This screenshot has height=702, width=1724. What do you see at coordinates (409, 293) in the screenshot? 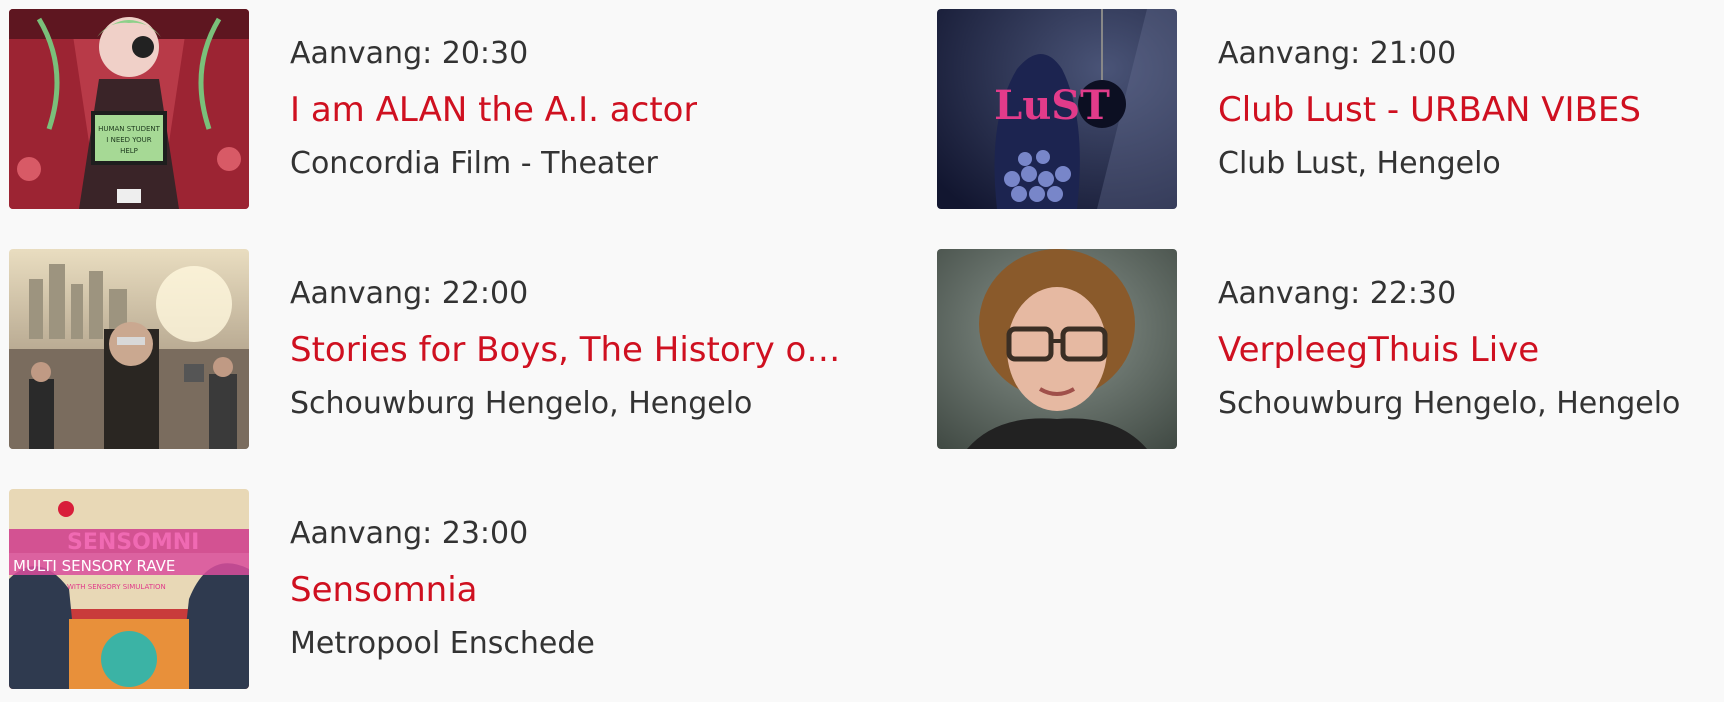
I see `event-start-time: Aanvang: 22:00` at bounding box center [409, 293].